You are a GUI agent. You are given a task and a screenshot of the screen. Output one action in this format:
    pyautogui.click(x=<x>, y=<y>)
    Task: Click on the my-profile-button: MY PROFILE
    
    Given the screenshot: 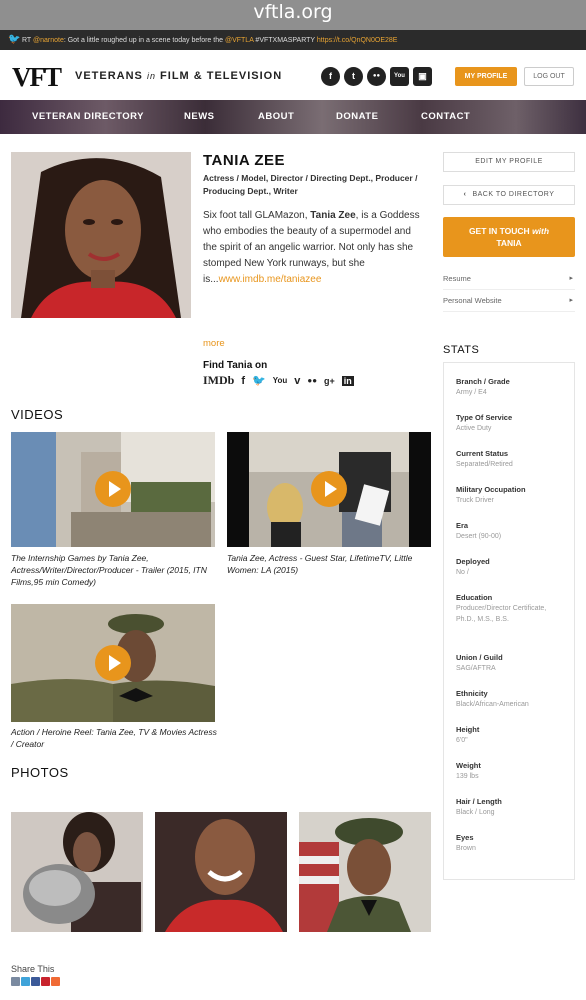 What is the action you would take?
    pyautogui.click(x=486, y=76)
    